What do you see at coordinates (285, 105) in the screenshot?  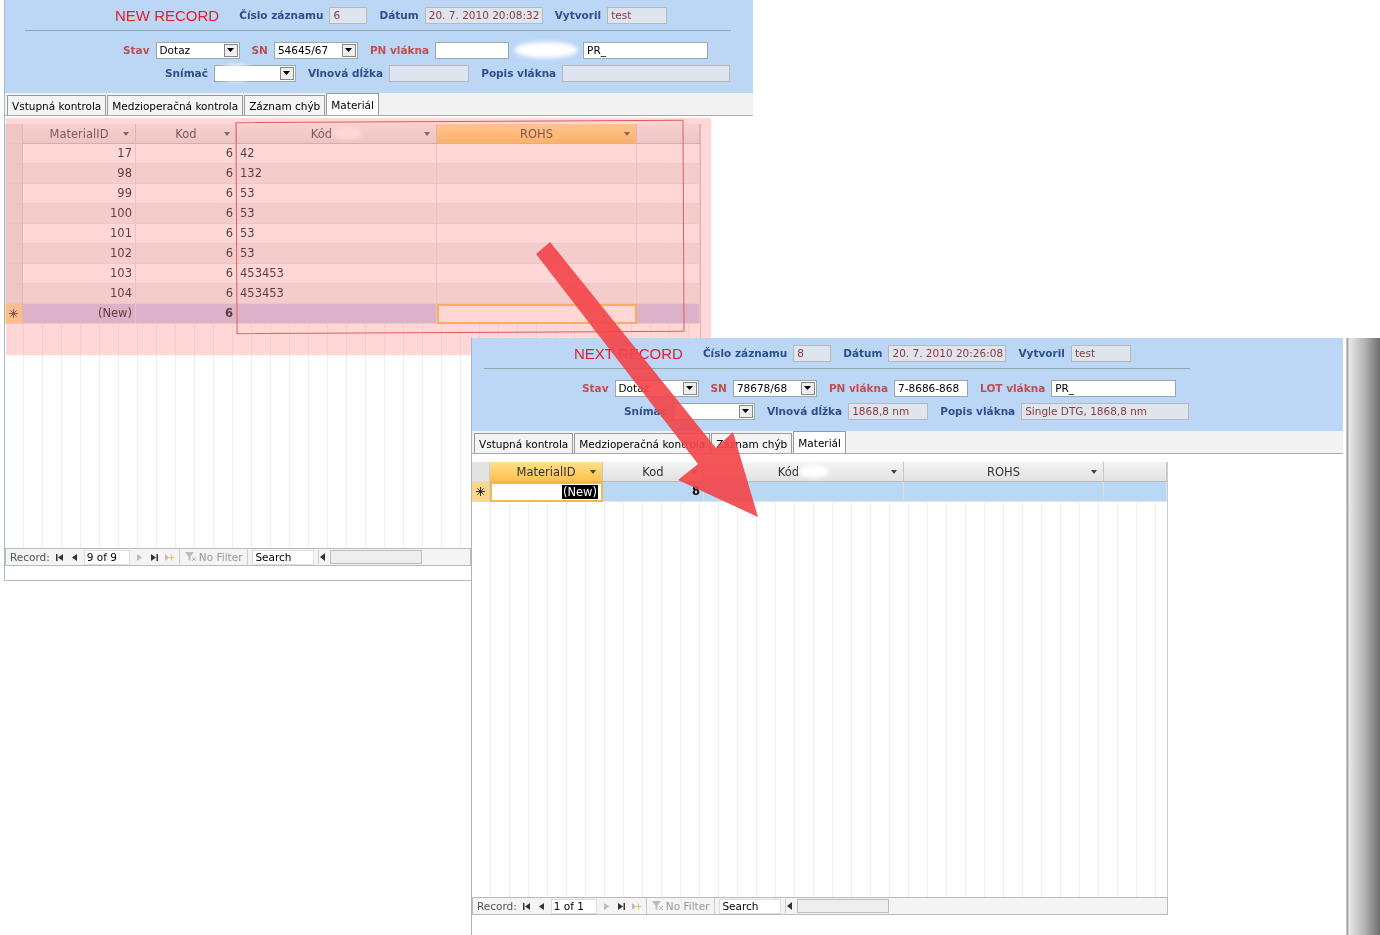 I see `tab: Záznam chýb` at bounding box center [285, 105].